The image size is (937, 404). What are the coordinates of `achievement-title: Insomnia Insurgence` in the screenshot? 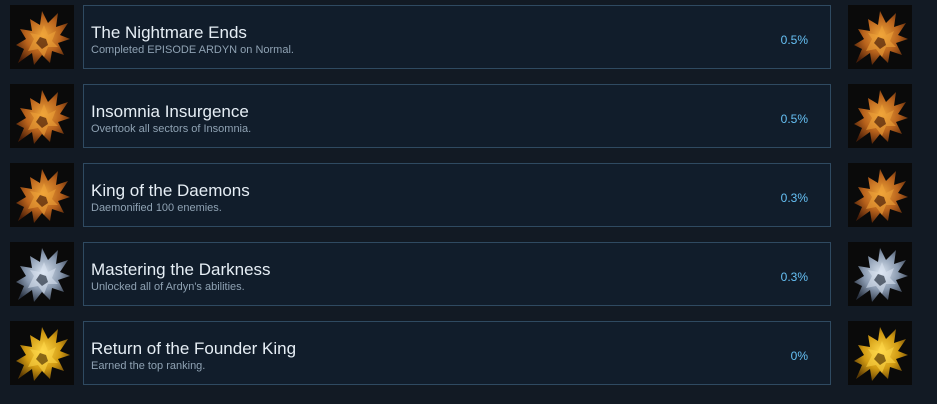 It's located at (170, 111).